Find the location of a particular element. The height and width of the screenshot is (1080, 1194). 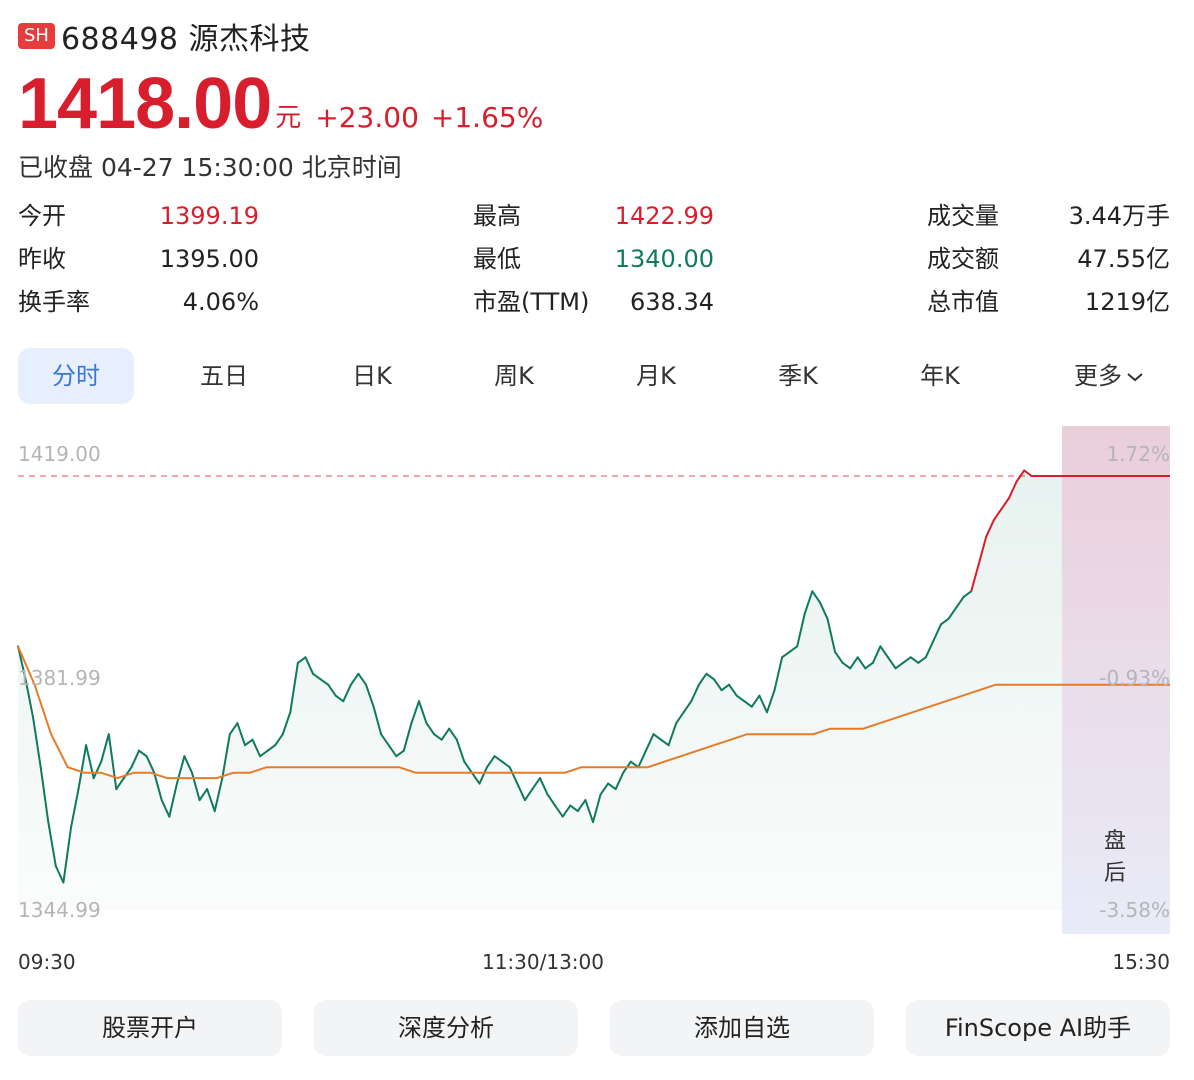

stock-header: SH 688498 源杰科技 is located at coordinates (164, 36).